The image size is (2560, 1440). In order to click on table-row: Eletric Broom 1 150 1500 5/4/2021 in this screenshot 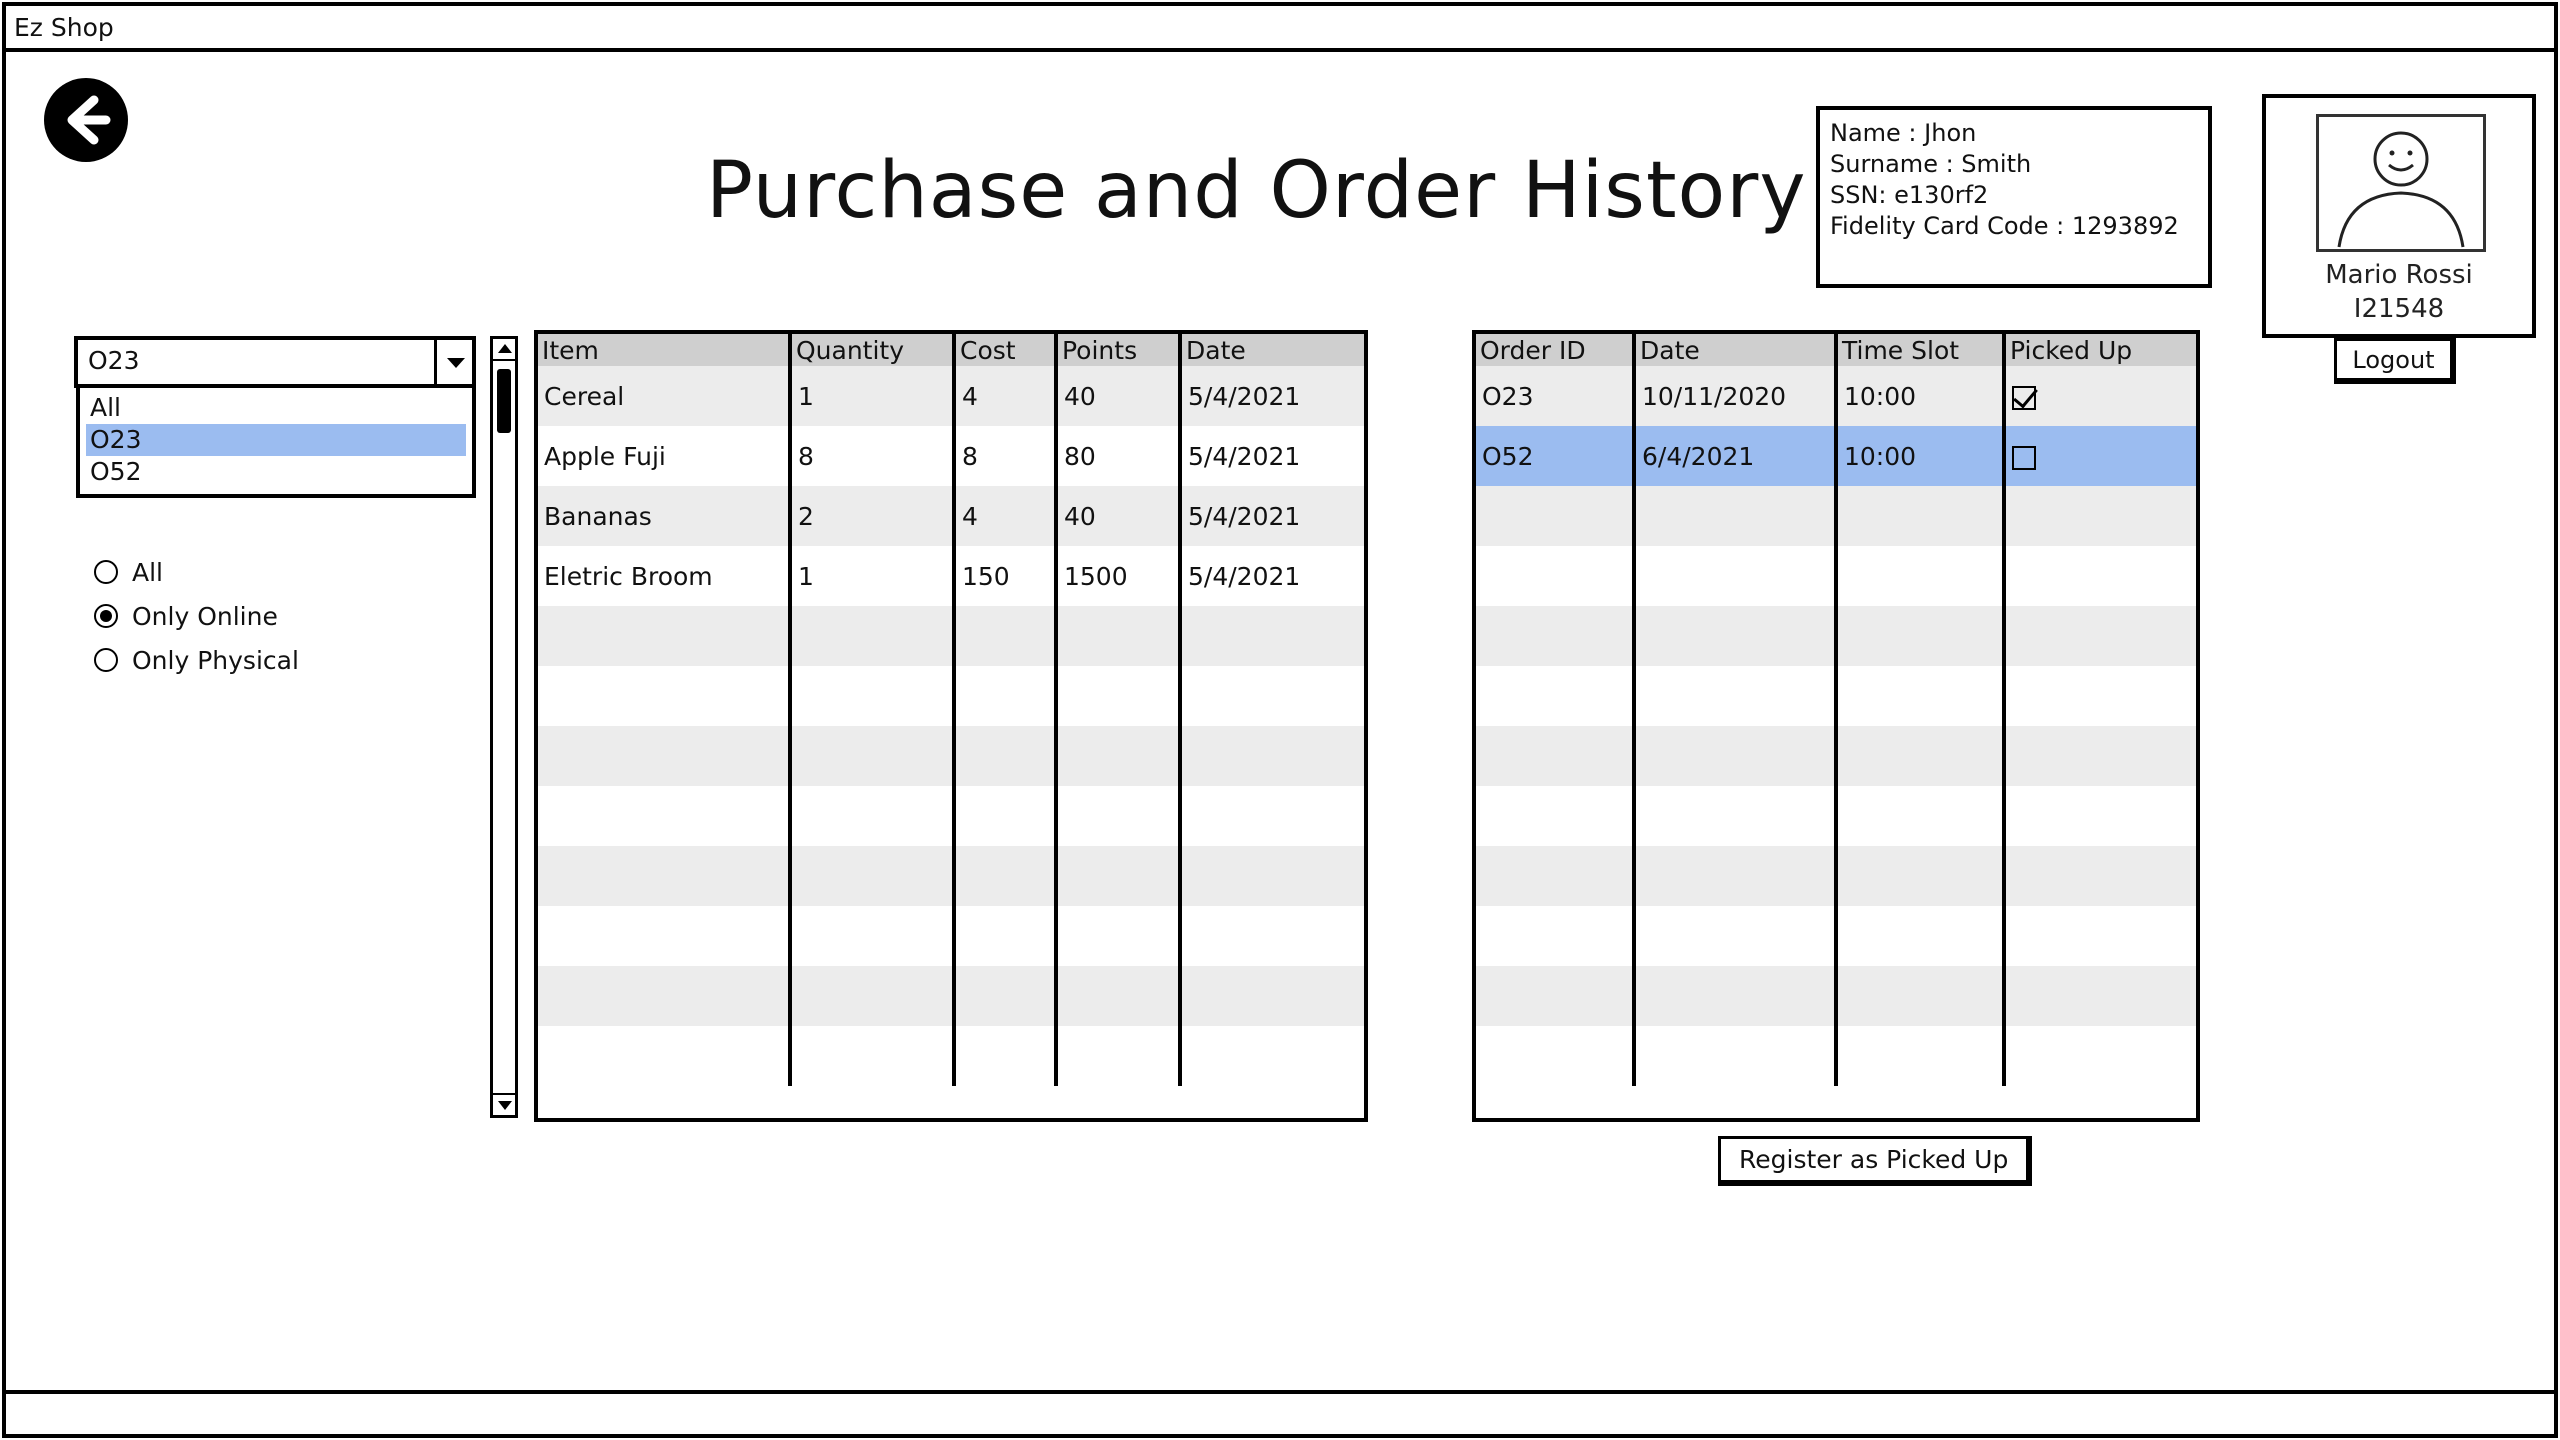, I will do `click(951, 576)`.